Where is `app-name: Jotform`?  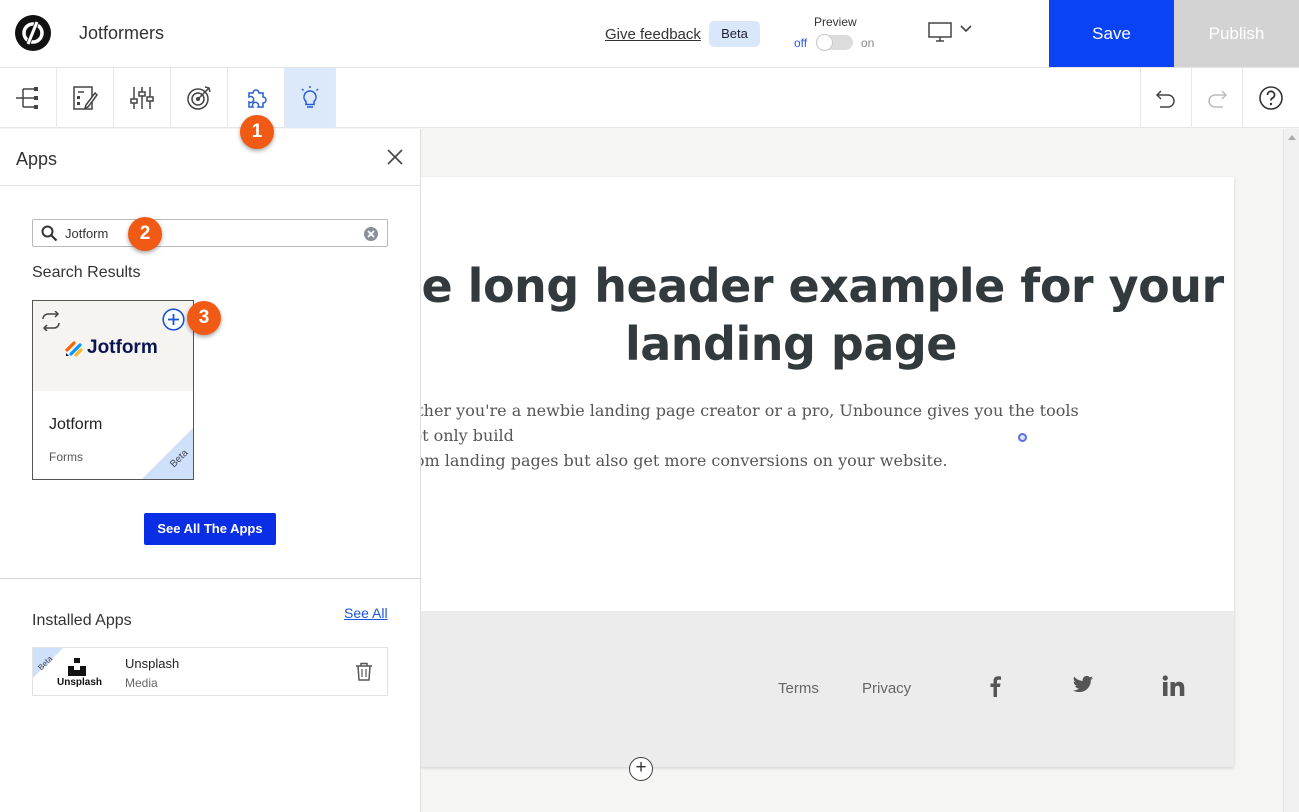
app-name: Jotform is located at coordinates (76, 424).